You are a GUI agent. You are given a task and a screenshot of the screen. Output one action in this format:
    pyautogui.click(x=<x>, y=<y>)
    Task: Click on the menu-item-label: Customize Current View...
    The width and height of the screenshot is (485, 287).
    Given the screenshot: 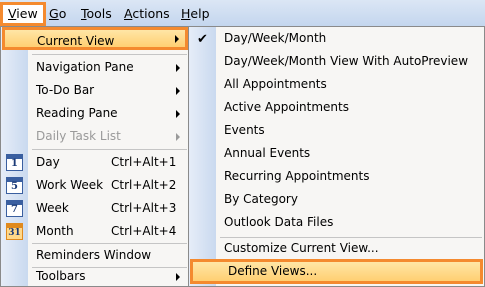 What is the action you would take?
    pyautogui.click(x=301, y=248)
    